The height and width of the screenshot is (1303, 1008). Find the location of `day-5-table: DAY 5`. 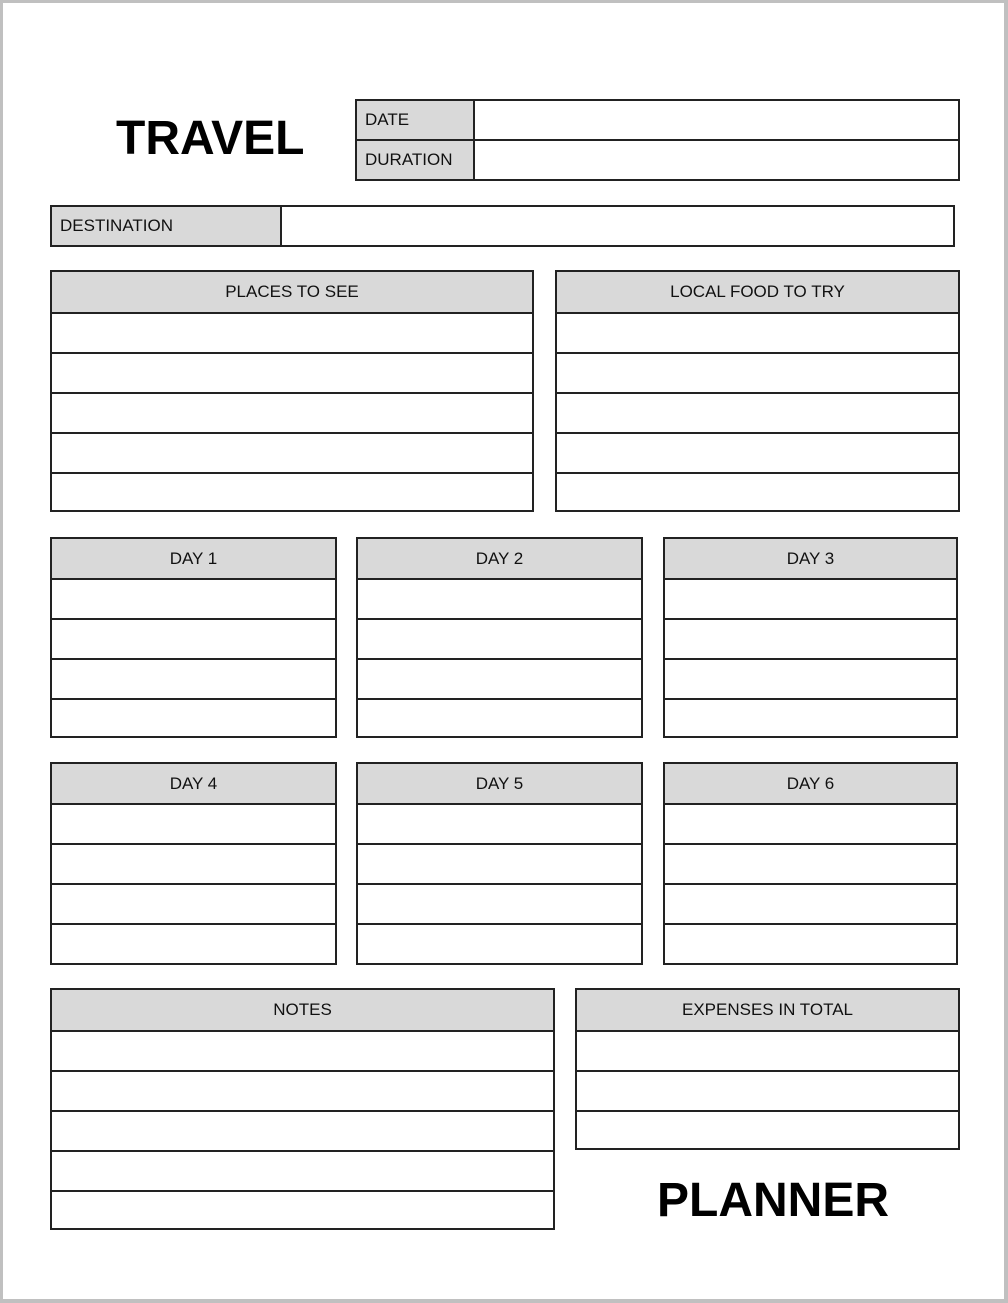

day-5-table: DAY 5 is located at coordinates (499, 863).